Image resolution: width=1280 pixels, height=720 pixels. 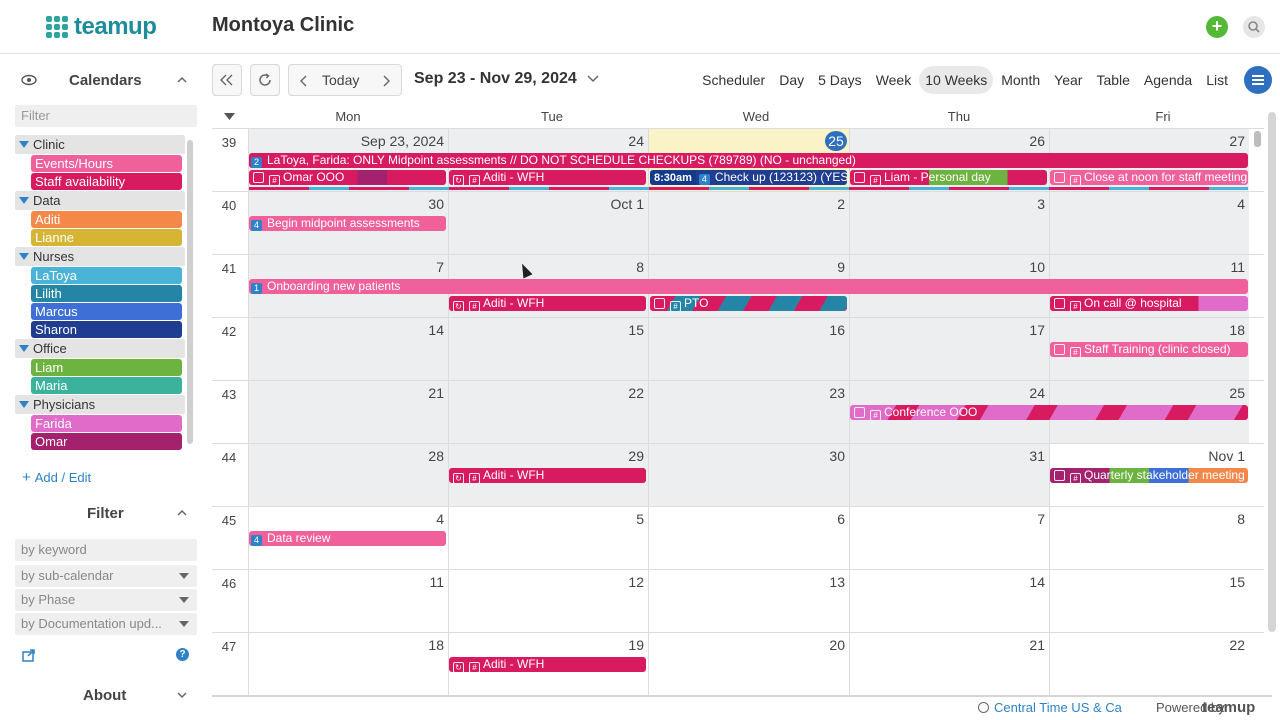 What do you see at coordinates (748, 412) in the screenshot?
I see `day-cell: 23` at bounding box center [748, 412].